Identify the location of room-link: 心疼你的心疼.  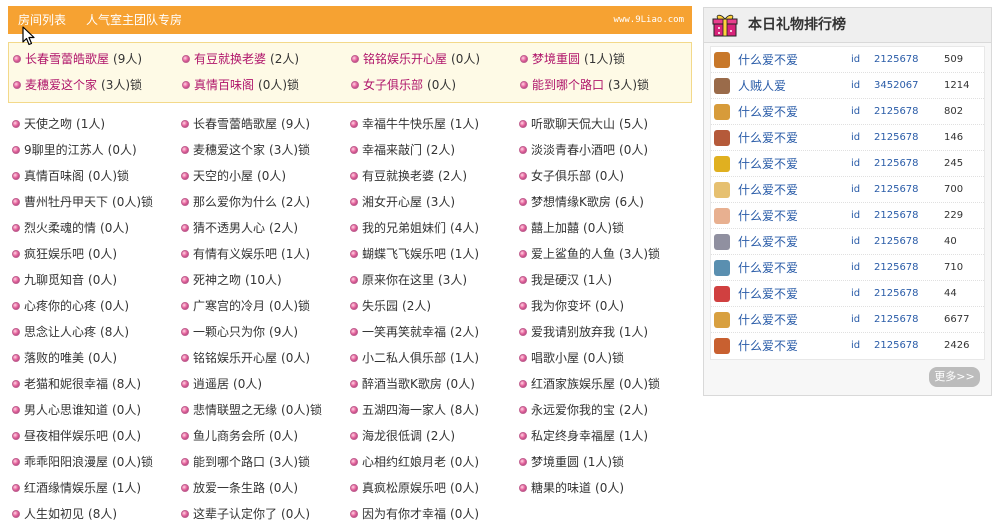
(60, 306).